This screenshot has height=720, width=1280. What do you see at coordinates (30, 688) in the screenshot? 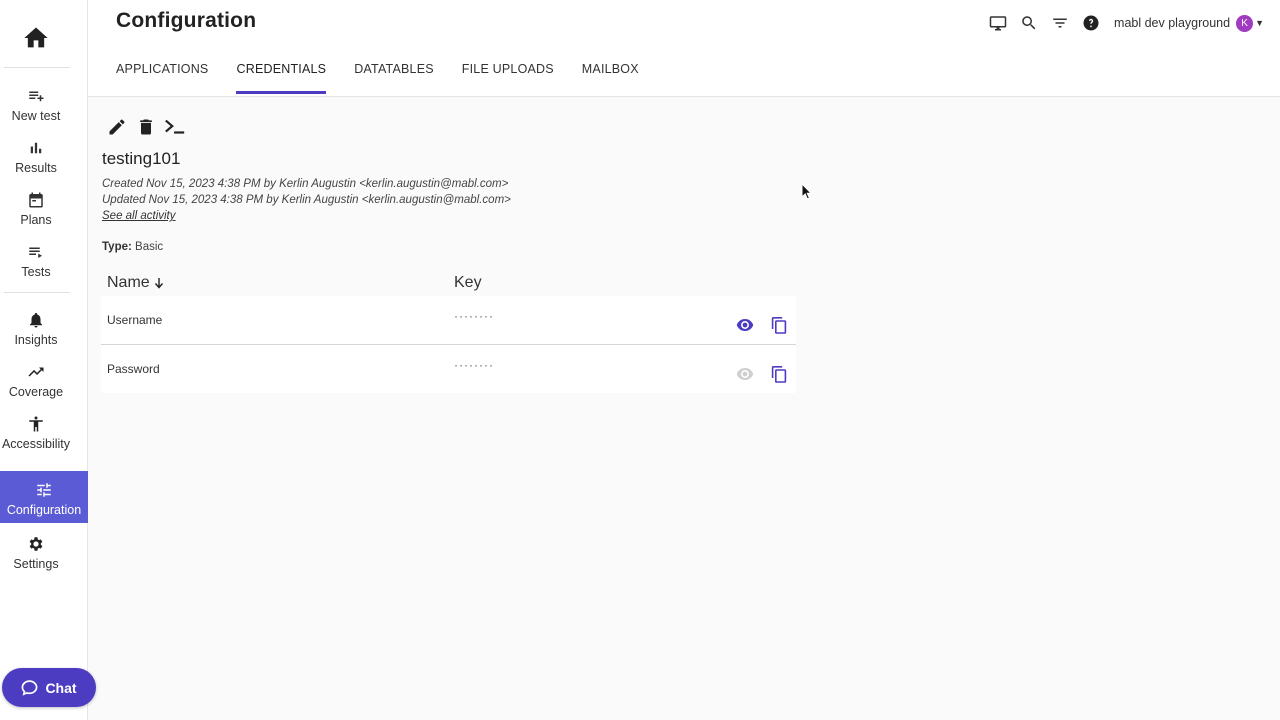
I see `chat-bubble-icon` at bounding box center [30, 688].